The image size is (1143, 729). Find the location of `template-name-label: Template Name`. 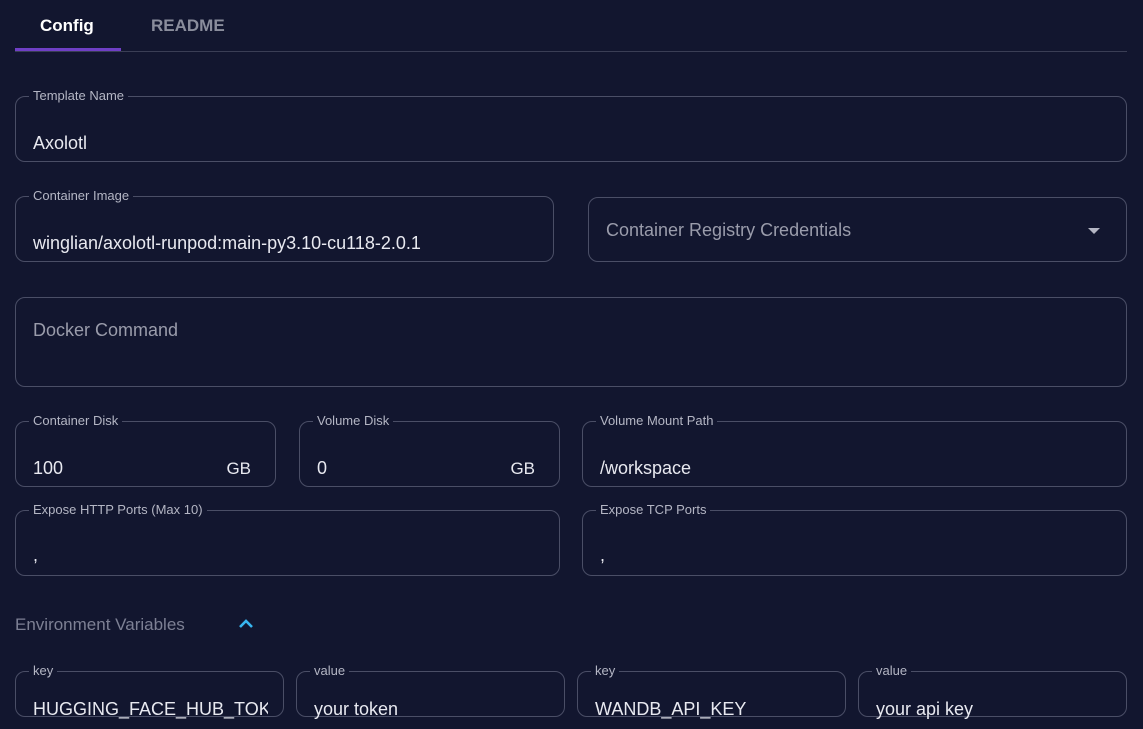

template-name-label: Template Name is located at coordinates (79, 95).